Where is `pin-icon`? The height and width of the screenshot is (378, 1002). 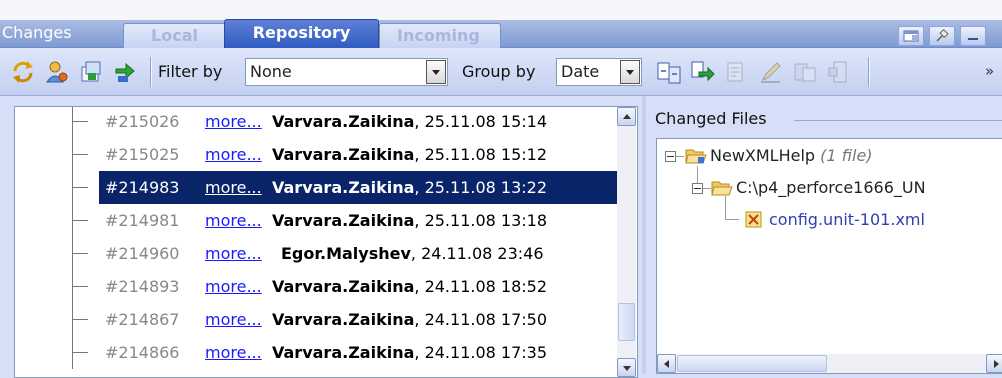 pin-icon is located at coordinates (942, 35).